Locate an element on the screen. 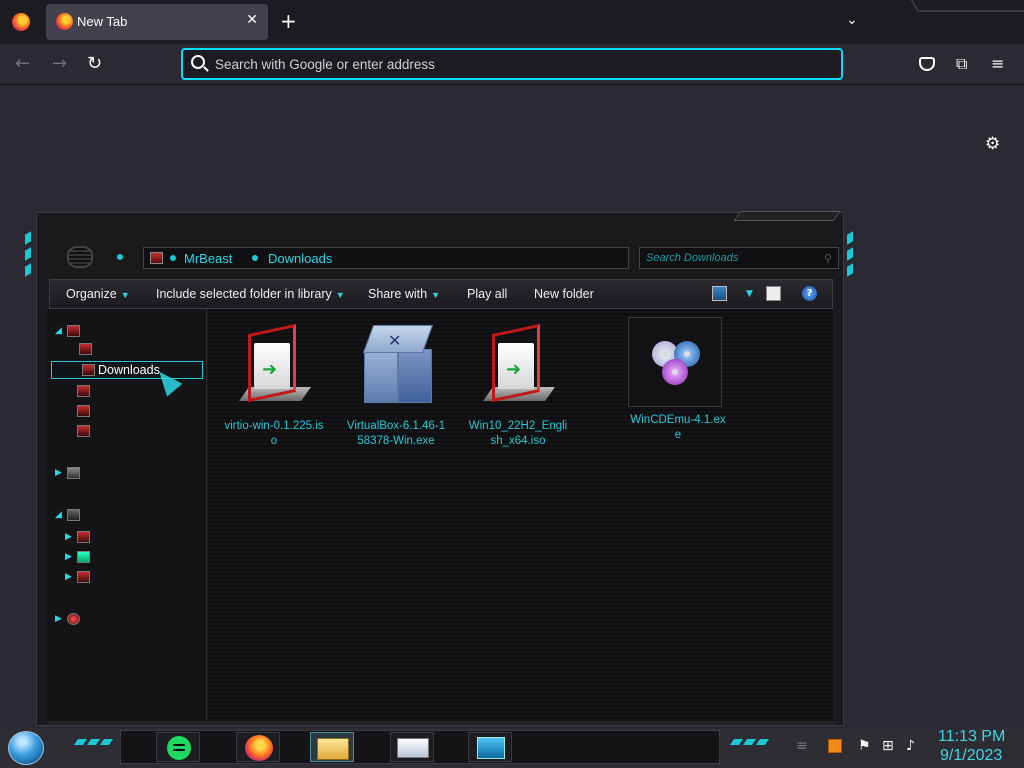 The image size is (1024, 768). network-icon: ⊞ is located at coordinates (888, 746).